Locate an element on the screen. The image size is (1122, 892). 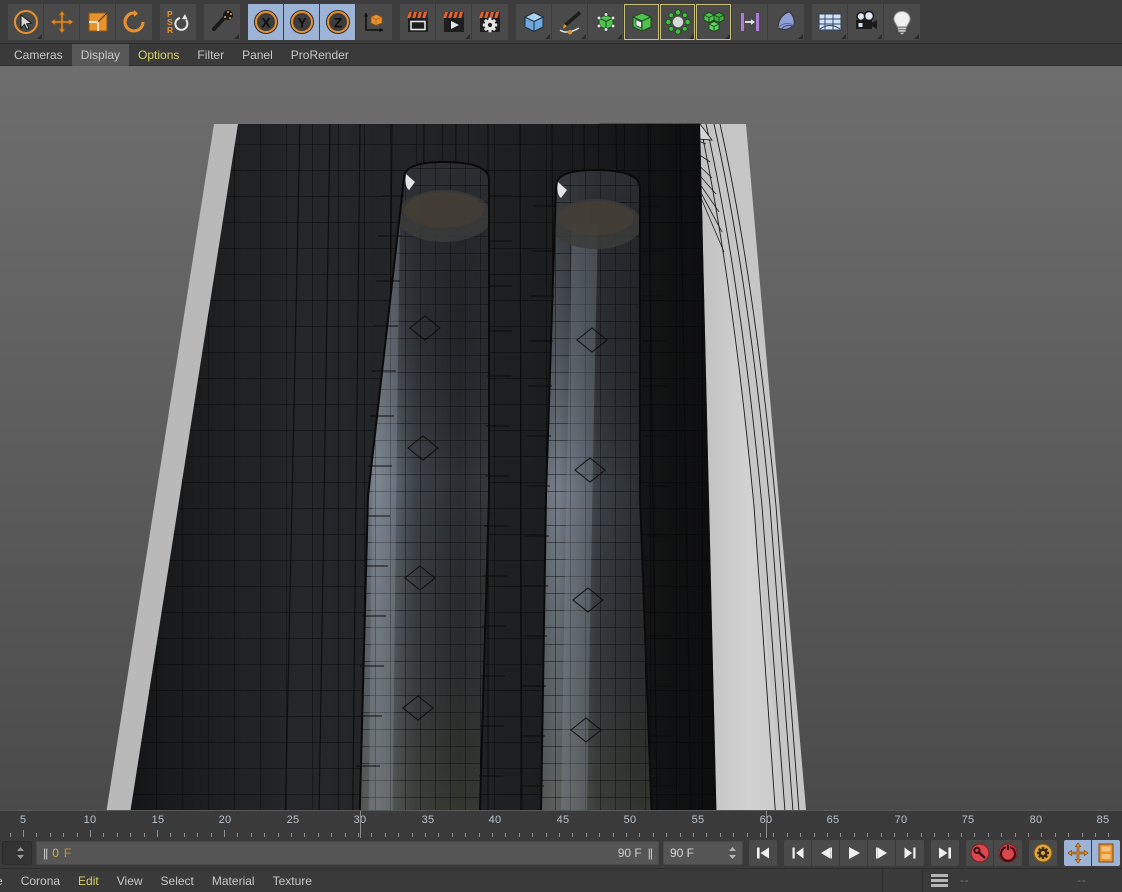
bottom-menu-view: View is located at coordinates (130, 881).